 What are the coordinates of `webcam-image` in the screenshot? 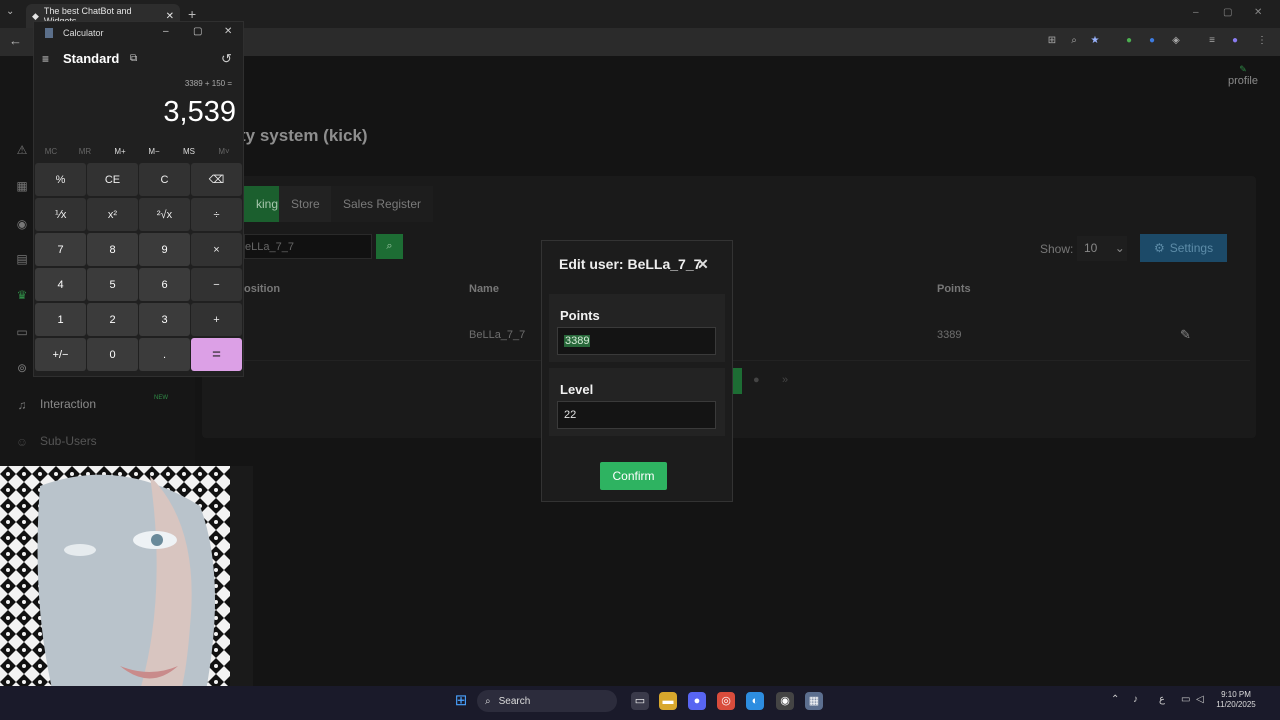 It's located at (126, 593).